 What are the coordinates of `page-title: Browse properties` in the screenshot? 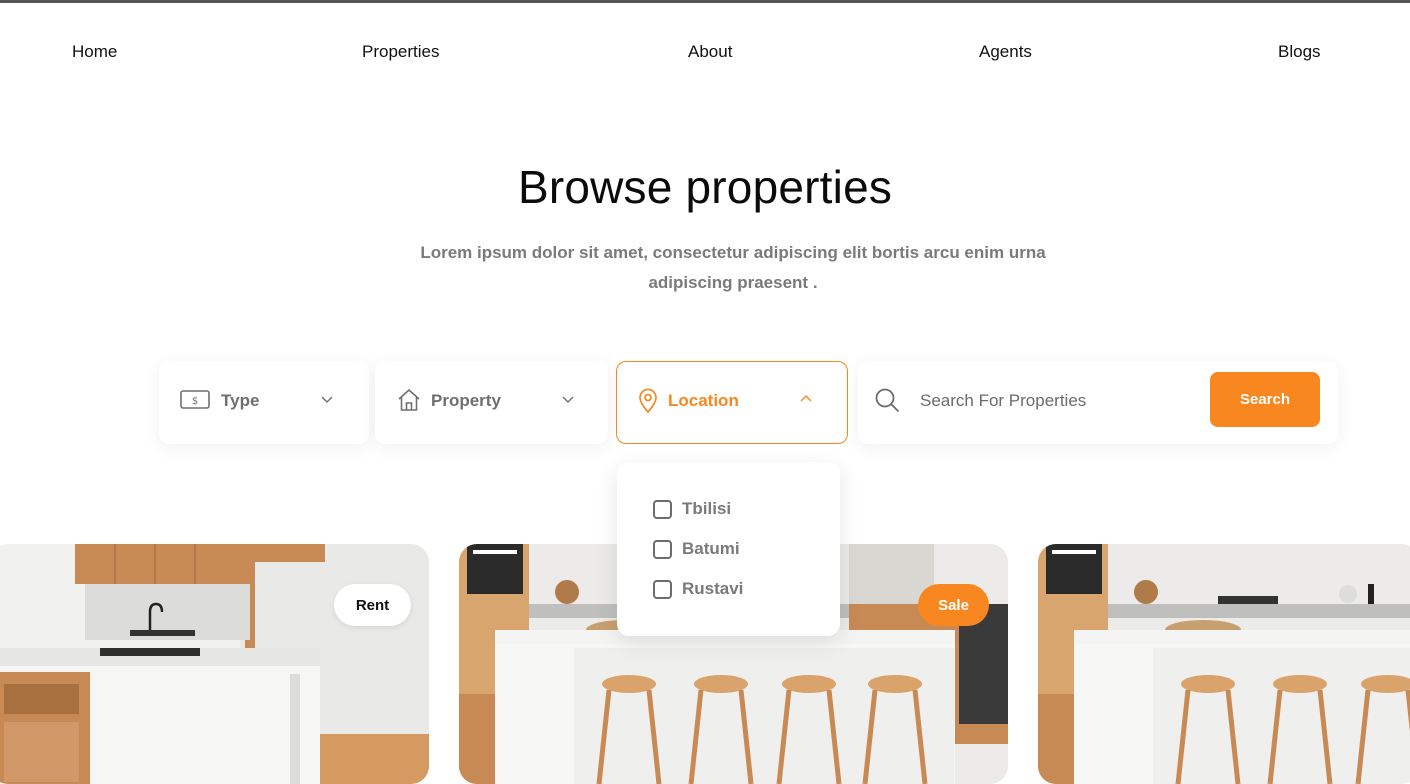 It's located at (705, 187).